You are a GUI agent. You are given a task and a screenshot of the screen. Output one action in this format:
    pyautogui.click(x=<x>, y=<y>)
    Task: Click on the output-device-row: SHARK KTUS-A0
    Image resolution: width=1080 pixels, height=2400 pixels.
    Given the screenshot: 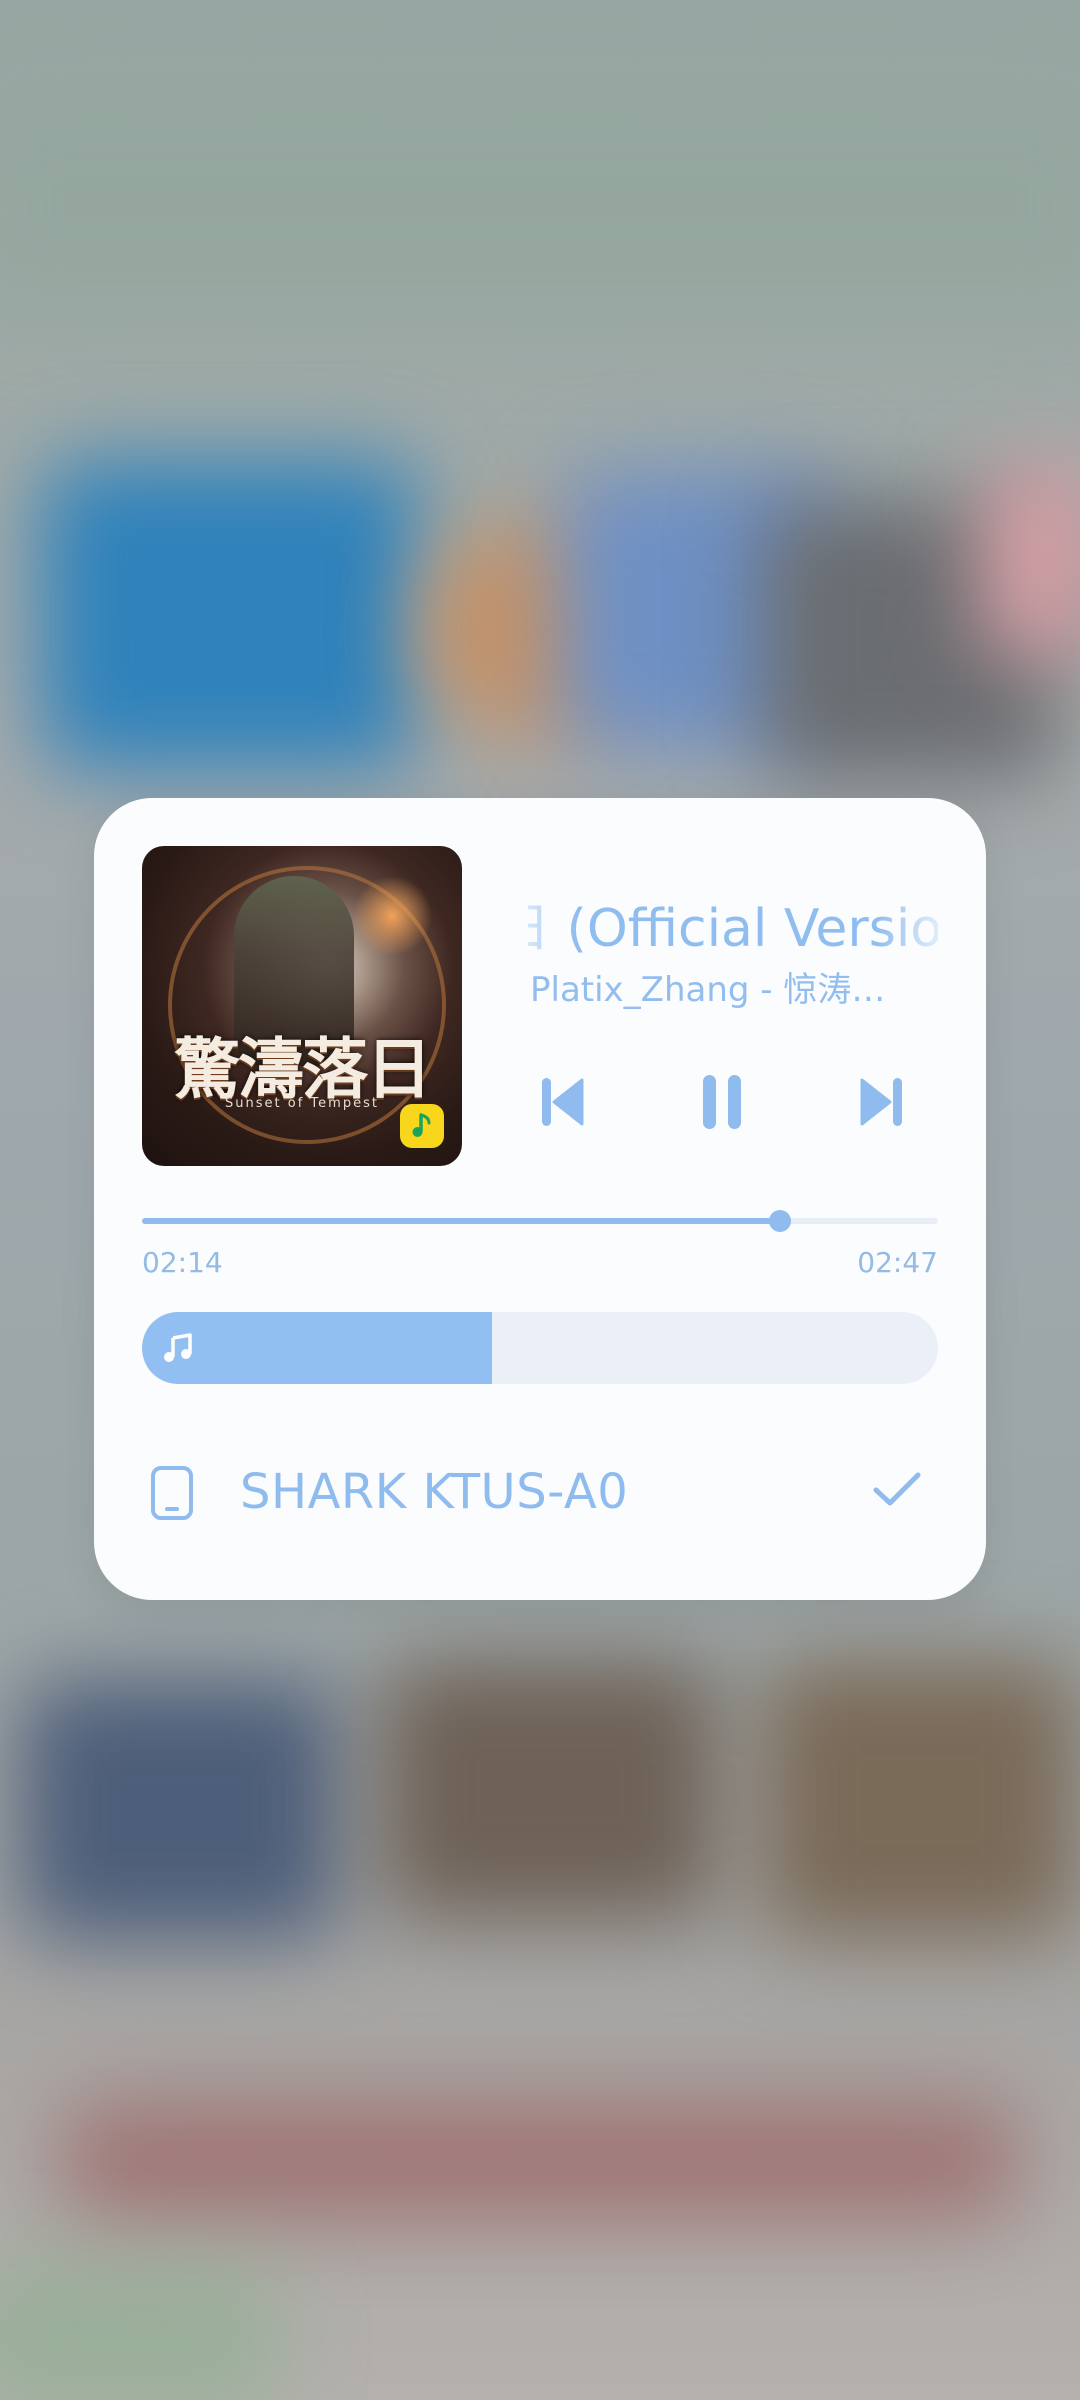 What is the action you would take?
    pyautogui.click(x=540, y=1490)
    